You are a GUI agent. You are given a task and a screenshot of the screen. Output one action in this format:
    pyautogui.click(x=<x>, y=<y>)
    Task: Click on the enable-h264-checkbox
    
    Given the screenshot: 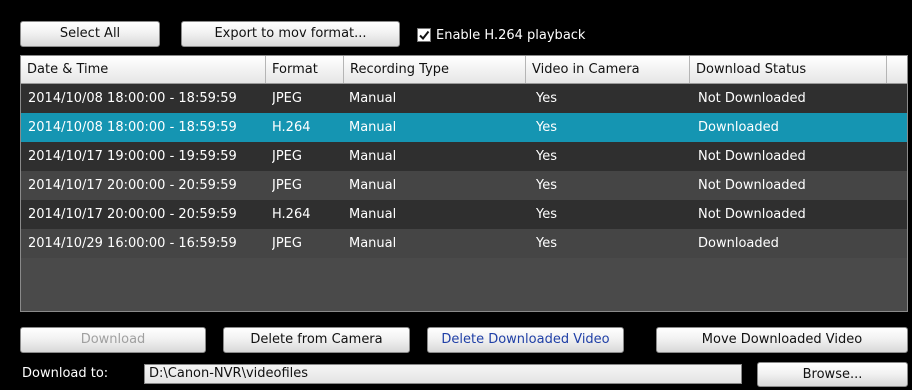 What is the action you would take?
    pyautogui.click(x=424, y=35)
    